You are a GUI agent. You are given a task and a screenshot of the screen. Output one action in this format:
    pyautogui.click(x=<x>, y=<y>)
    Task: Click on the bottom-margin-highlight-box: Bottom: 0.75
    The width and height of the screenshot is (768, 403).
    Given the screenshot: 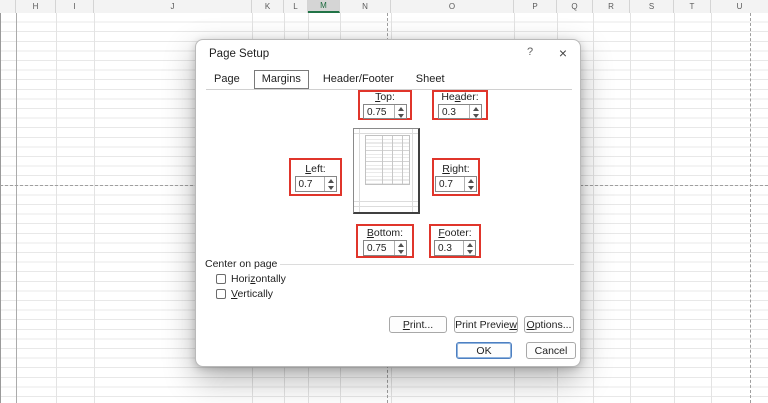 What is the action you would take?
    pyautogui.click(x=385, y=241)
    